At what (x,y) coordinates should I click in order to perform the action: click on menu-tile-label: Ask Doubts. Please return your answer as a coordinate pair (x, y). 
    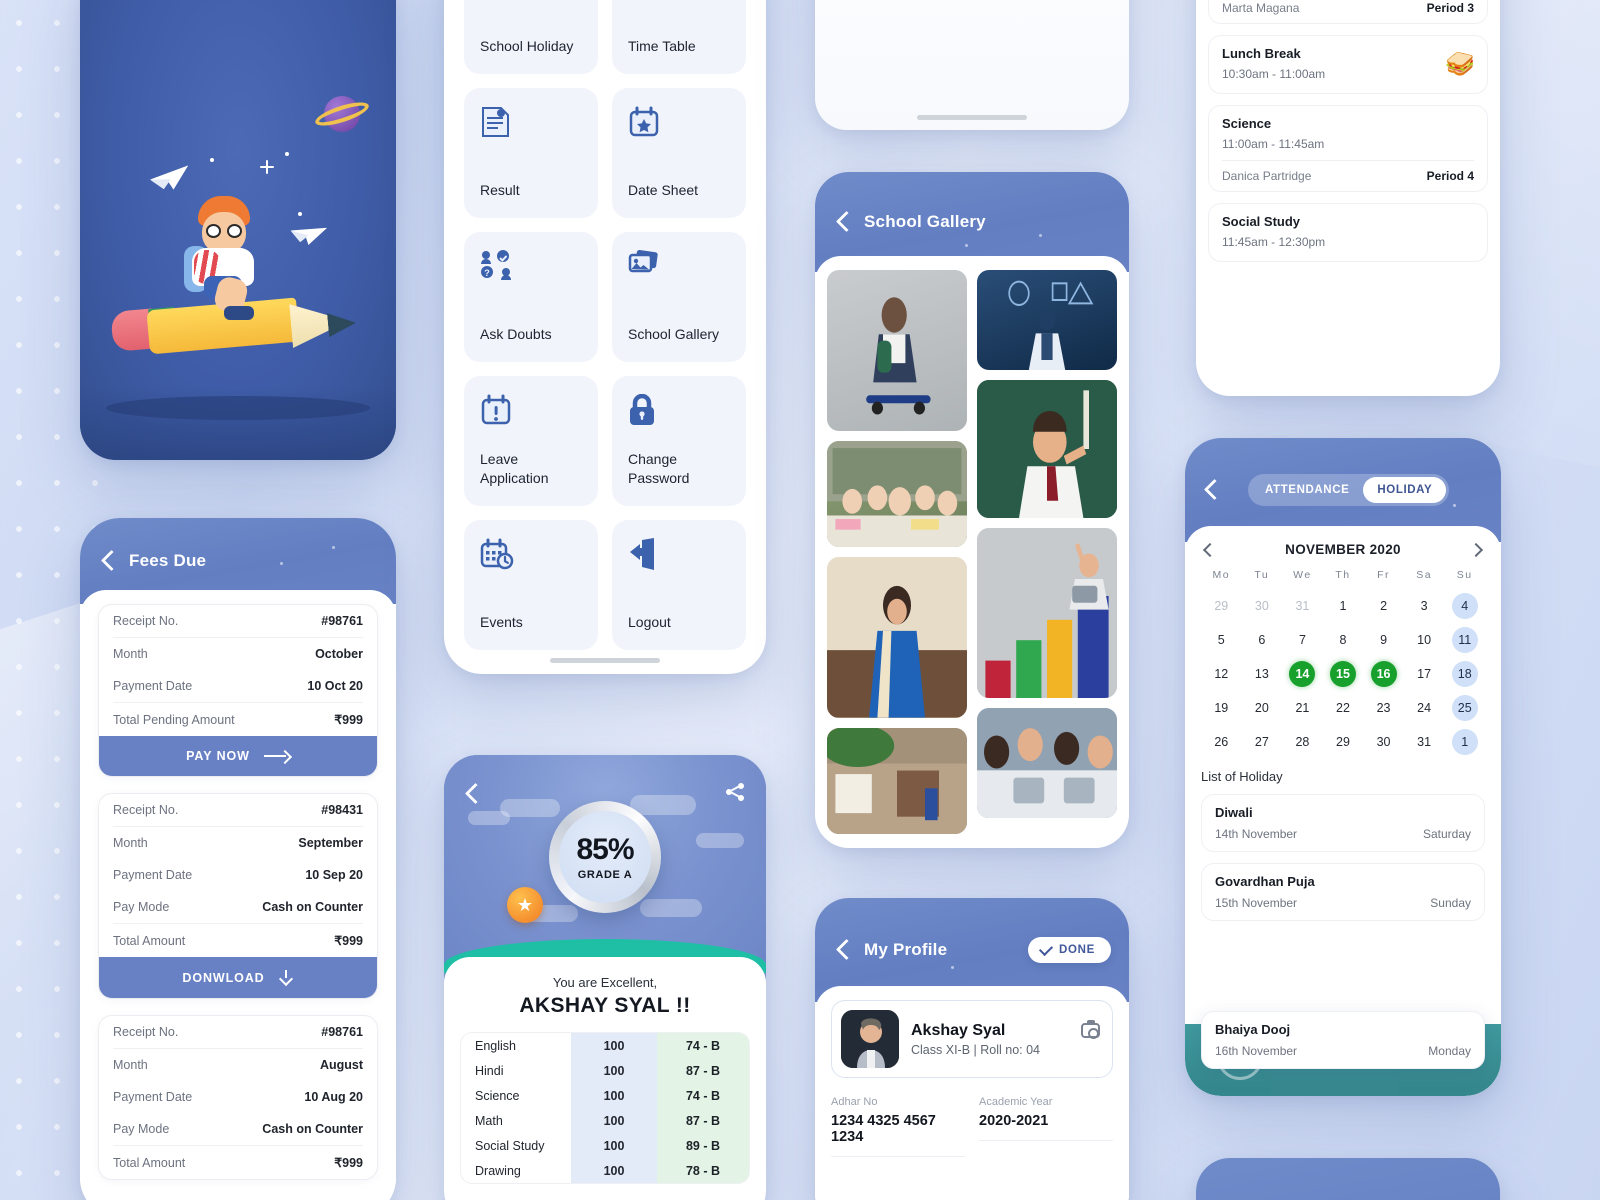
    Looking at the image, I should click on (516, 334).